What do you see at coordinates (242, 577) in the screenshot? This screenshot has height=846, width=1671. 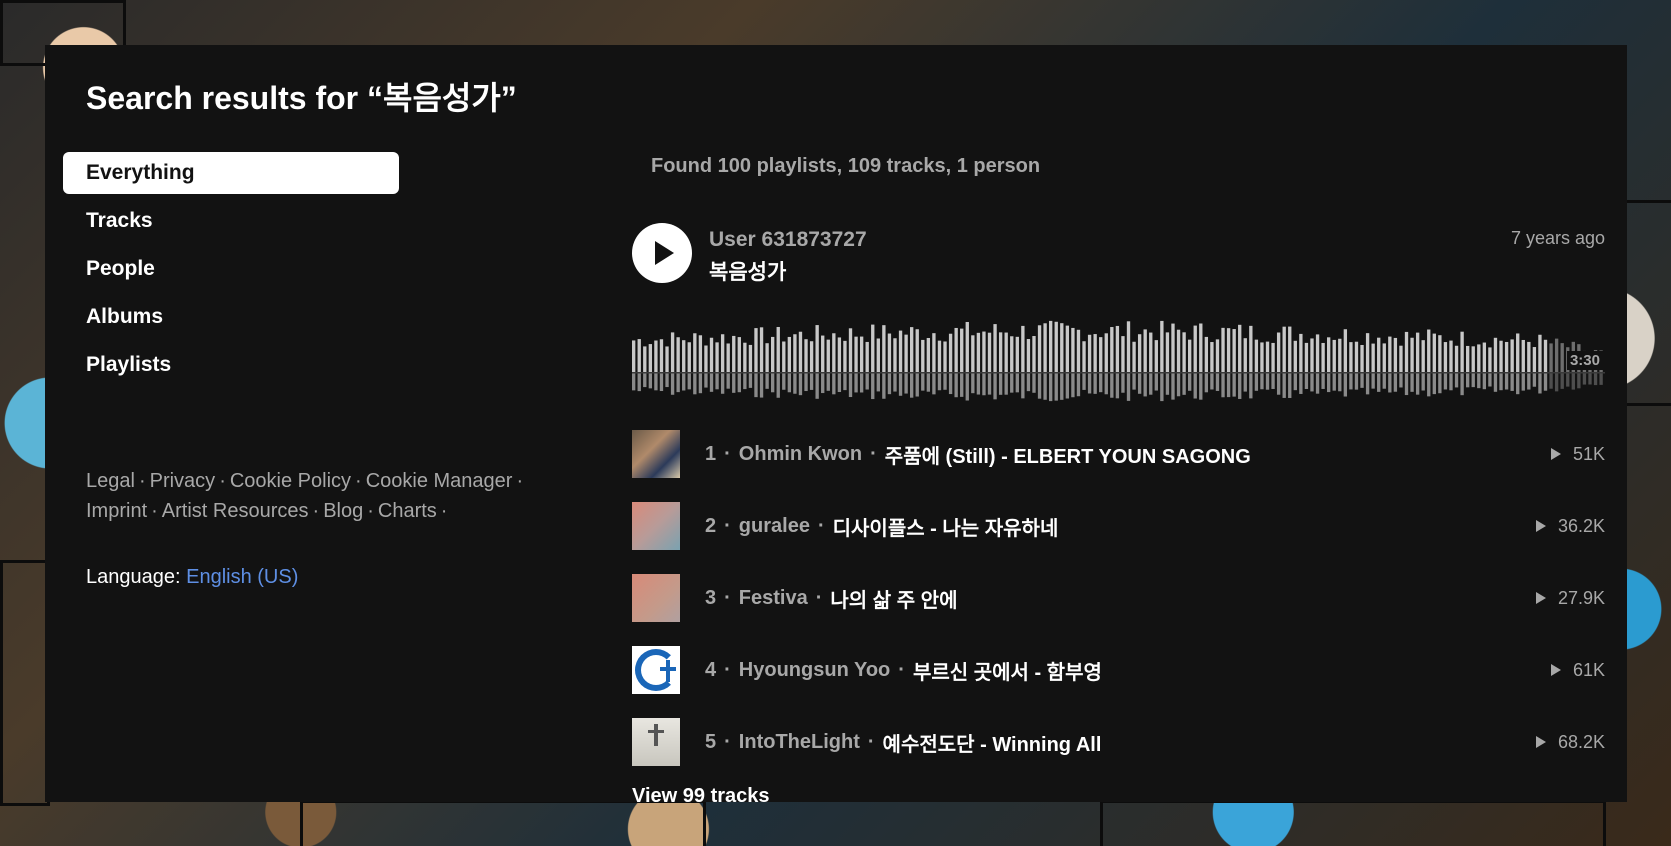 I see `language-link: English (US)` at bounding box center [242, 577].